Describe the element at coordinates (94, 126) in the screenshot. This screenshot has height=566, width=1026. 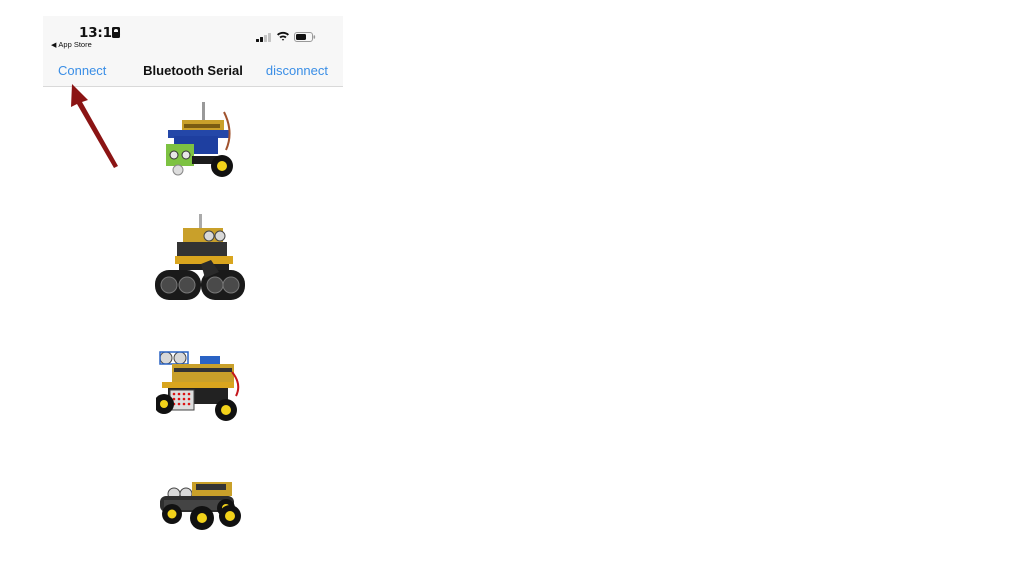
I see `annotation-arrow-icon` at that location.